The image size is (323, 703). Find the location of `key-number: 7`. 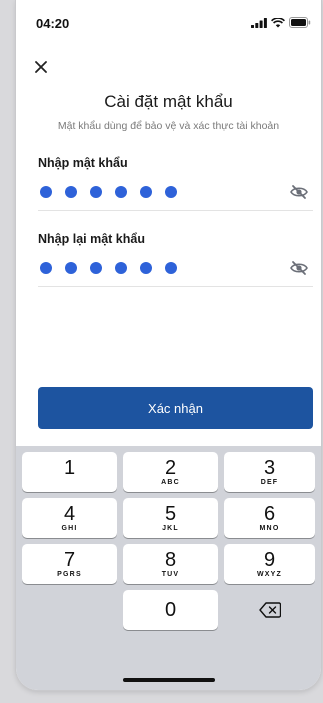

key-number: 7 is located at coordinates (69, 559).